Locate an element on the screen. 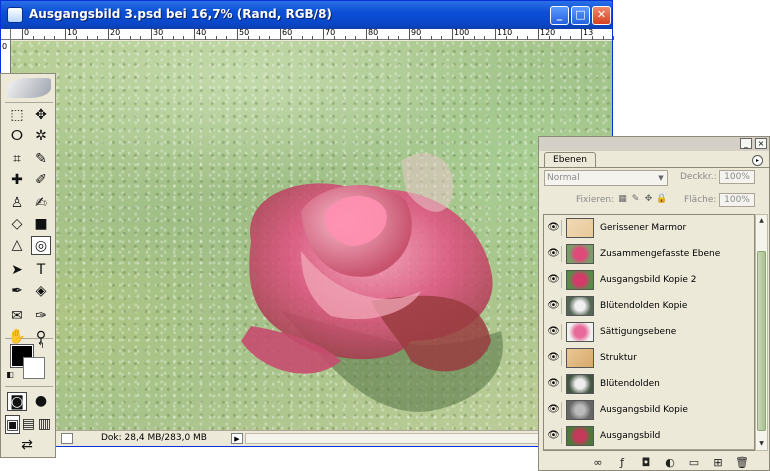 The height and width of the screenshot is (471, 770). status-icon is located at coordinates (67, 438).